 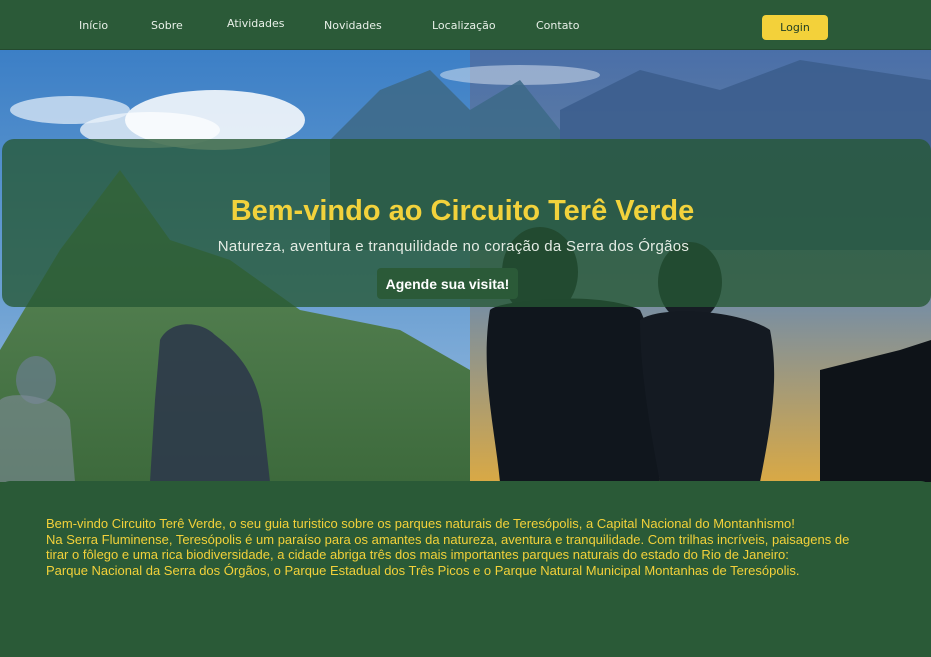 I want to click on hero-title: Bem-vindo ao Circuito Terê Verde, so click(x=462, y=211).